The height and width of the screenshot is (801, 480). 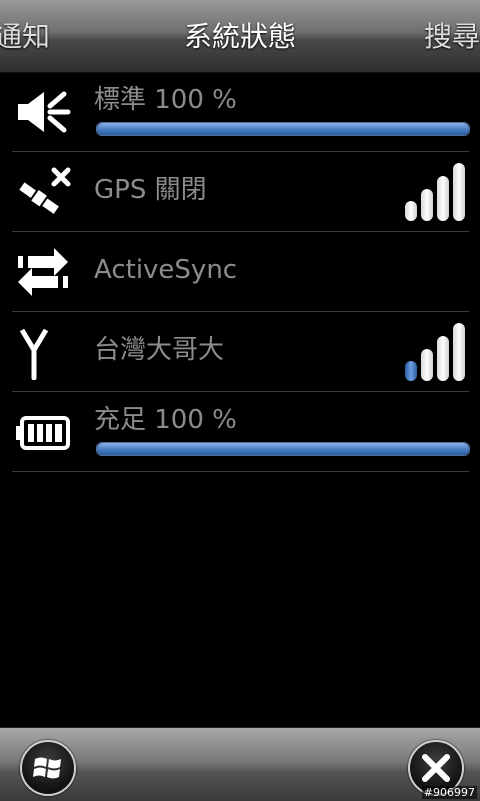 I want to click on page-title: 系統狀態, so click(x=239, y=36).